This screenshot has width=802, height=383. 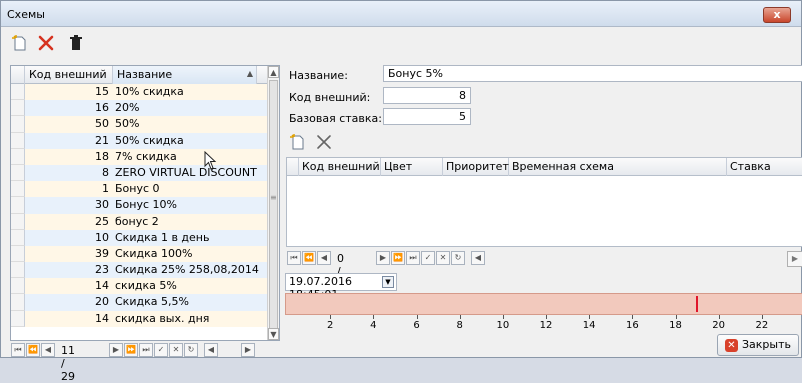 I want to click on row-code: 16, so click(x=102, y=108).